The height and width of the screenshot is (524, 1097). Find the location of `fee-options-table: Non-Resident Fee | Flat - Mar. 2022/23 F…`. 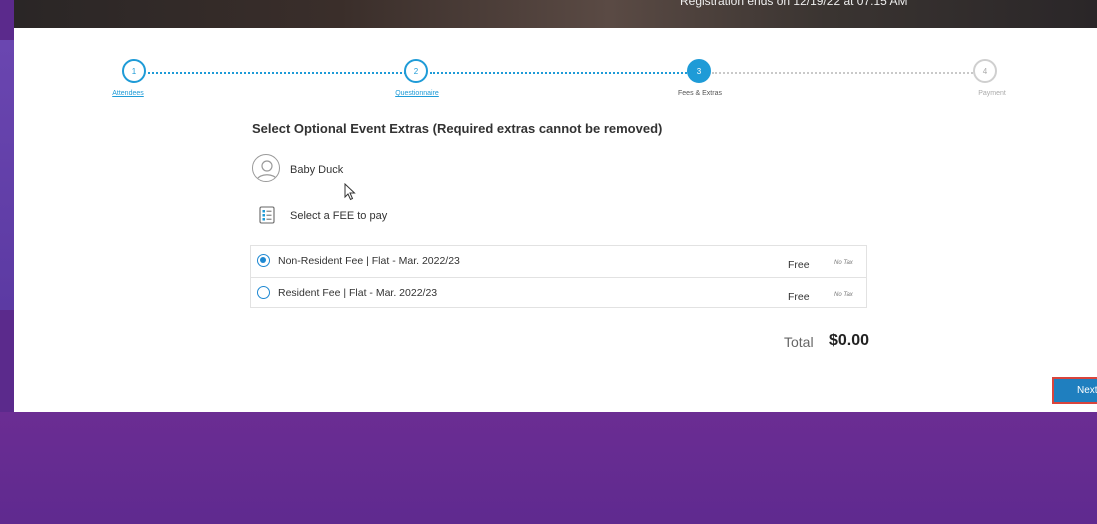

fee-options-table: Non-Resident Fee | Flat - Mar. 2022/23 F… is located at coordinates (558, 276).